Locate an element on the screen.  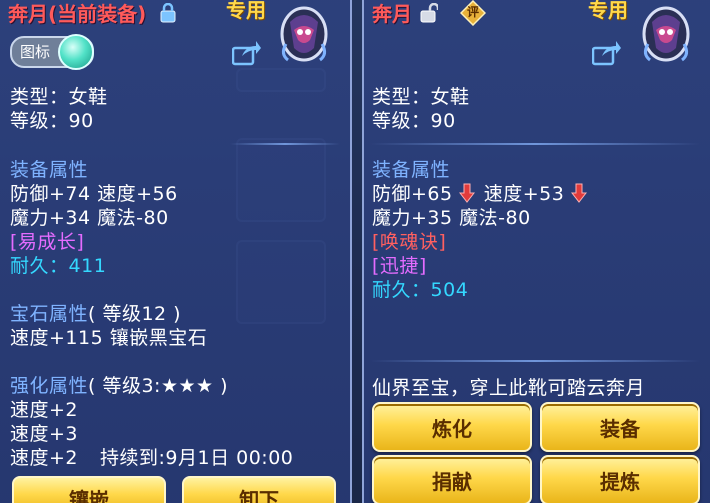
attr-defense: 防御+65 is located at coordinates (412, 194).